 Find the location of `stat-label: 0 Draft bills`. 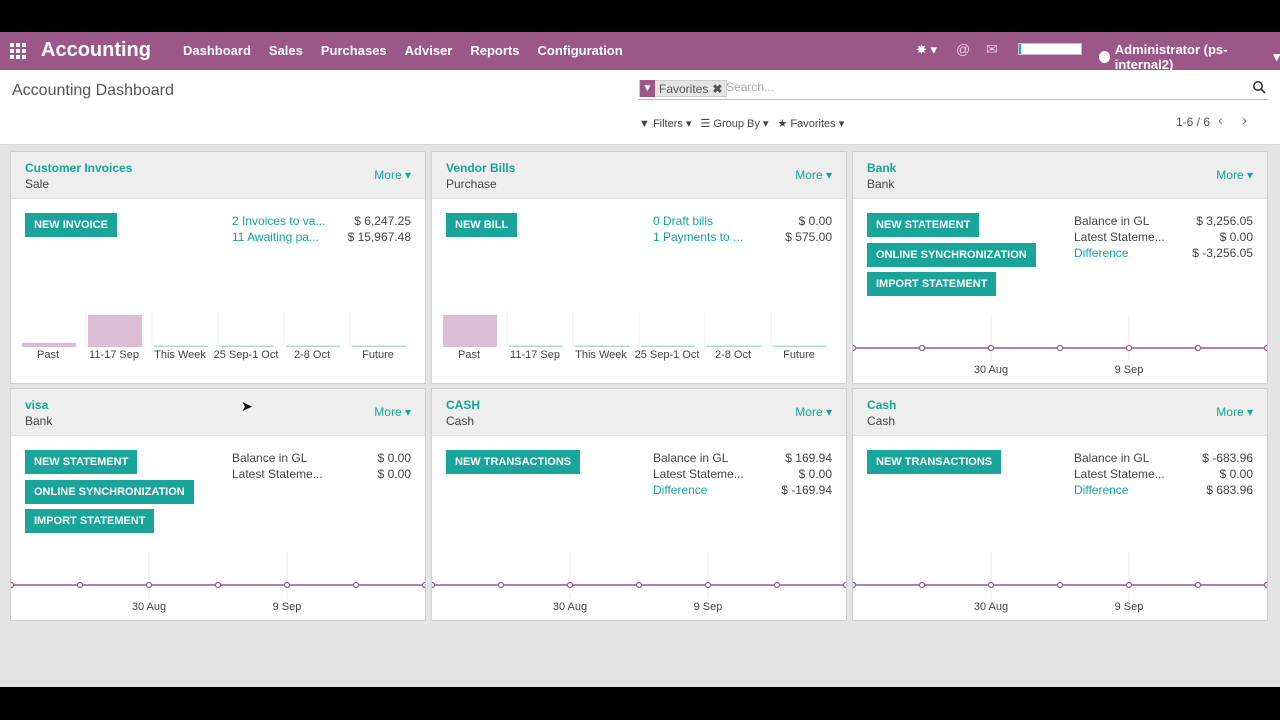

stat-label: 0 Draft bills is located at coordinates (683, 221).